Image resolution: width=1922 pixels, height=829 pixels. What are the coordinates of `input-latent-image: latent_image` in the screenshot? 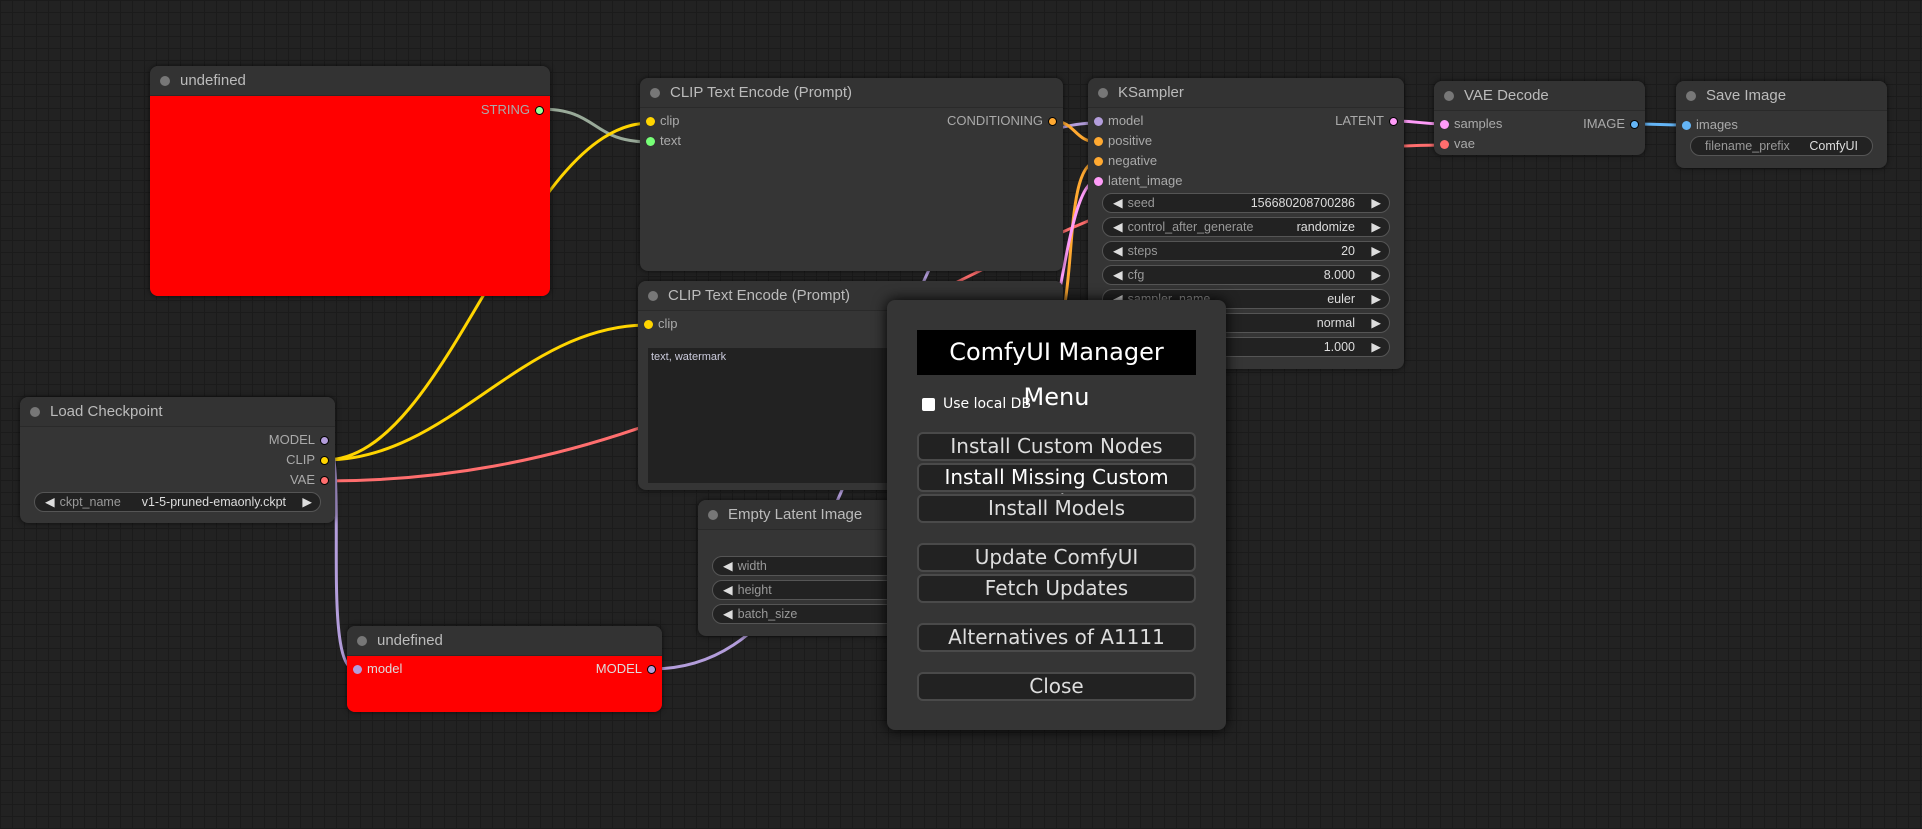 It's located at (1138, 181).